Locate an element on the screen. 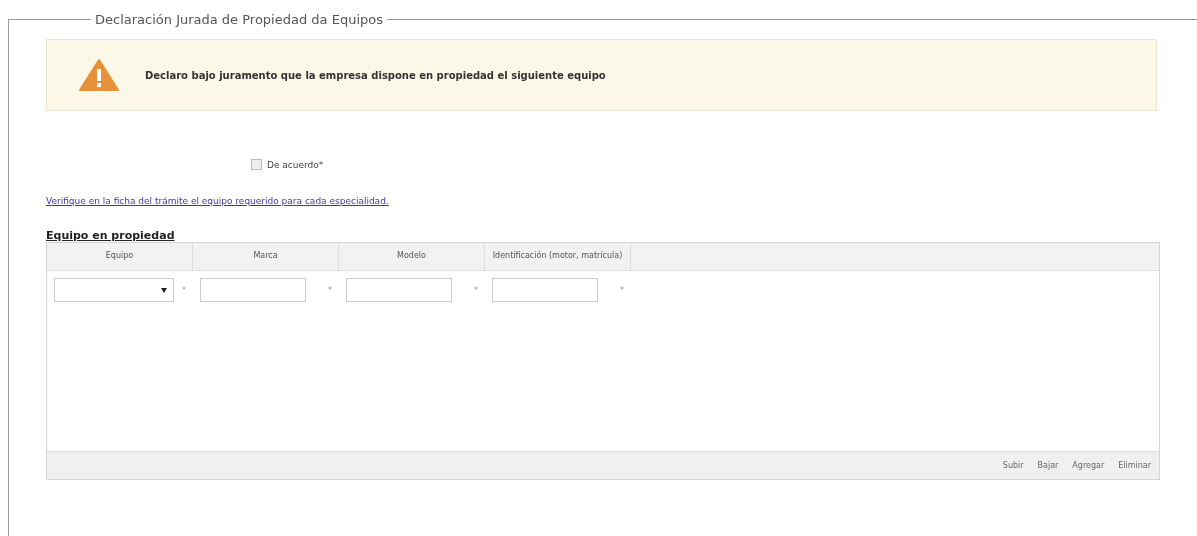  warning-icon is located at coordinates (99, 75).